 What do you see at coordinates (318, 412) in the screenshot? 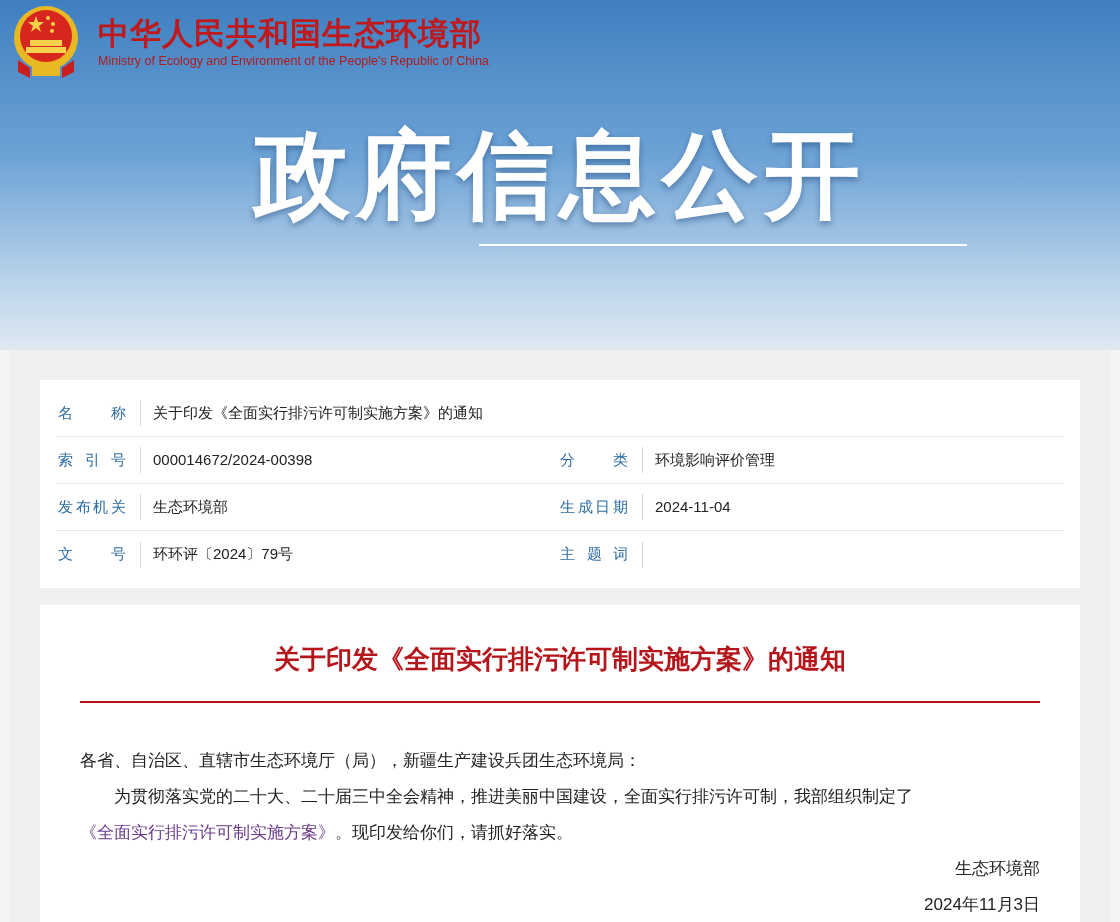
I see `field-value: 关于印发《全面实行排污许可制实施方案》的通知` at bounding box center [318, 412].